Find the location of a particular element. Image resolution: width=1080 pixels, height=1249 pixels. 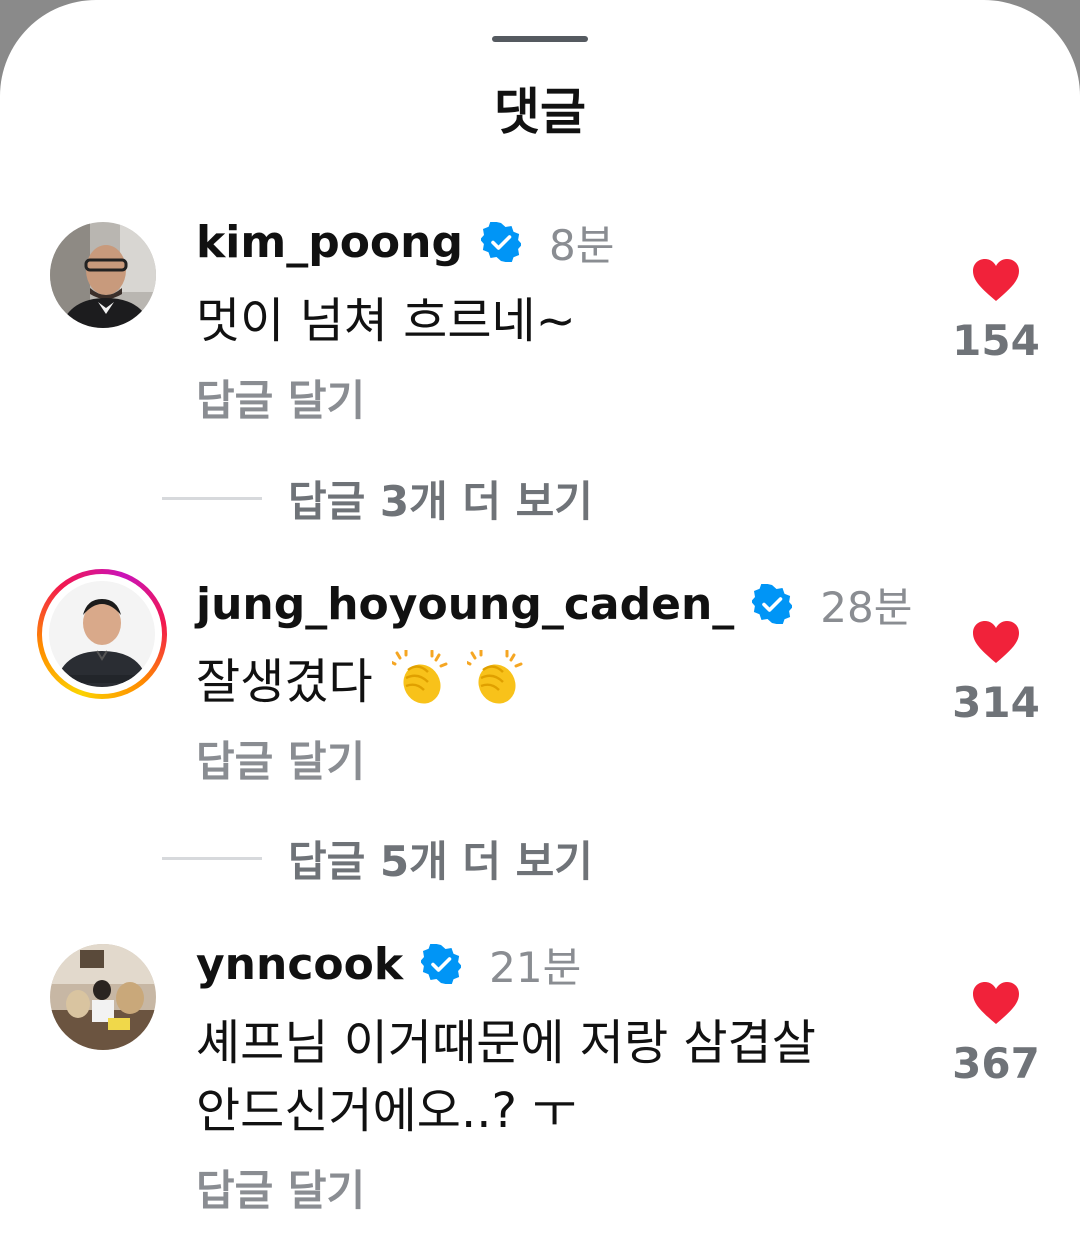

like-group: 367 is located at coordinates (996, 1035).